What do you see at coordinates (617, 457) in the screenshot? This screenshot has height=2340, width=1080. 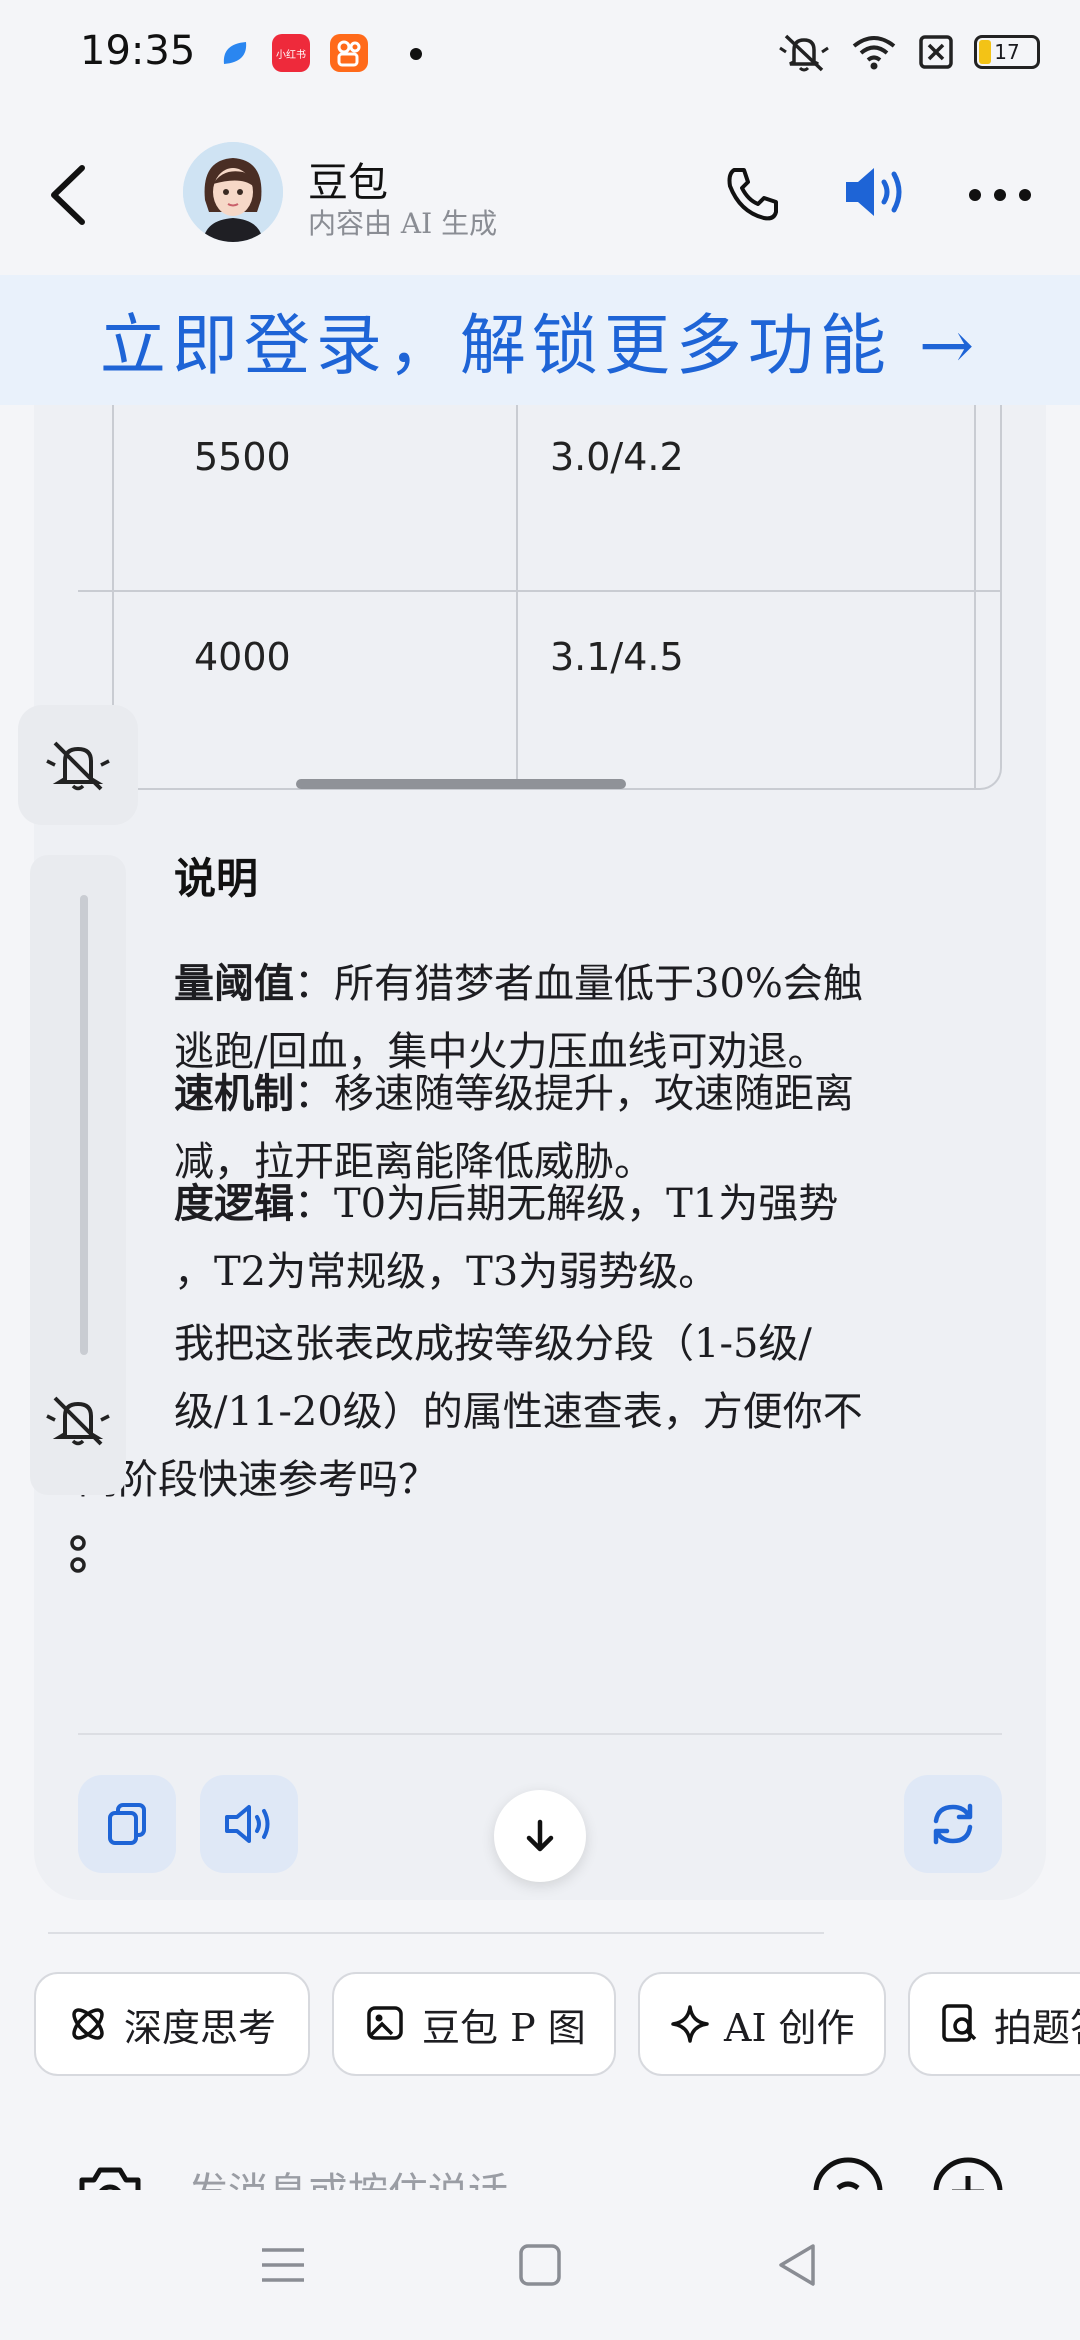 I see `table-cell: 3.0/4.2` at bounding box center [617, 457].